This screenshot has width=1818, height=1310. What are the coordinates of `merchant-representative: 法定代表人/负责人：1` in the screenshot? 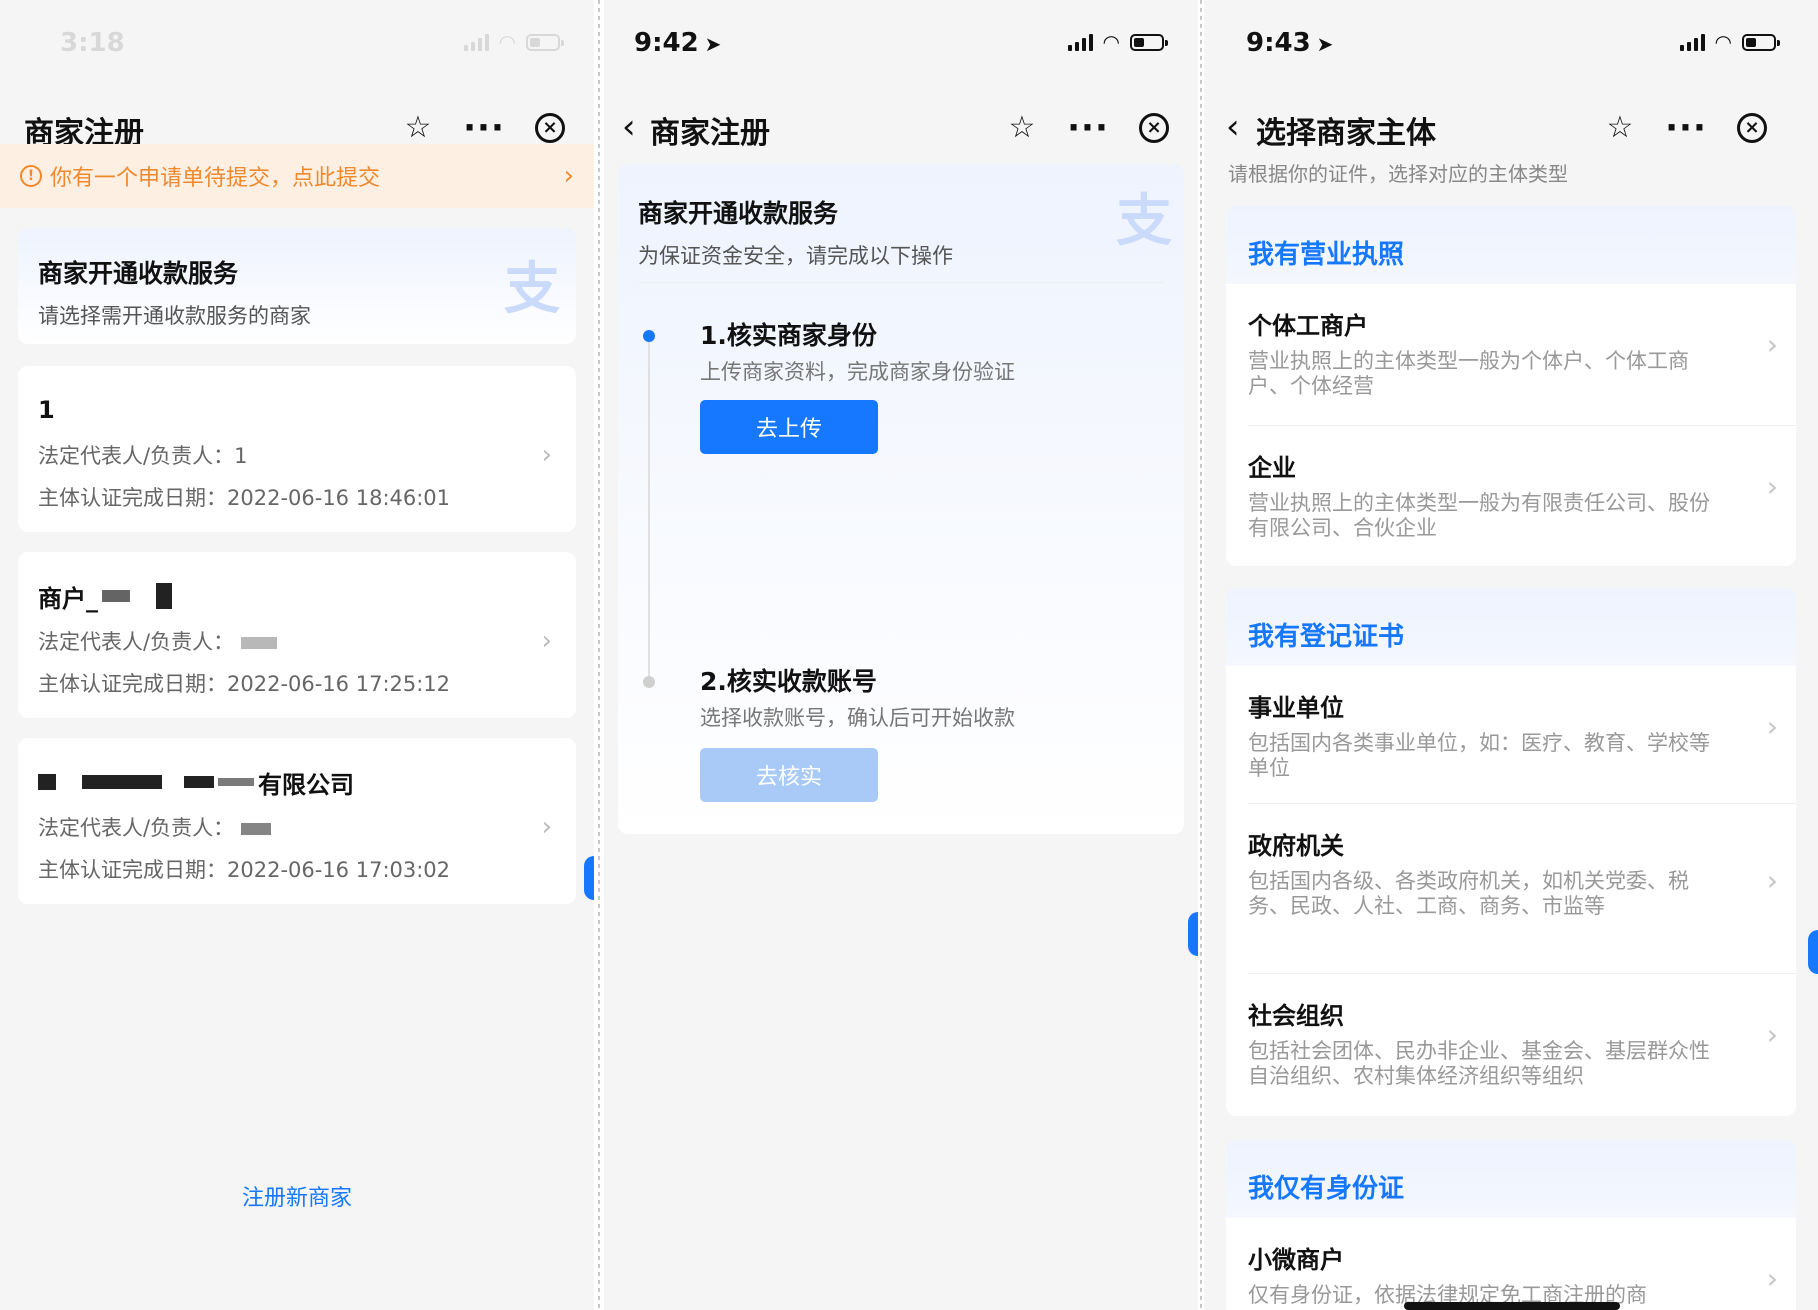 It's located at (143, 456).